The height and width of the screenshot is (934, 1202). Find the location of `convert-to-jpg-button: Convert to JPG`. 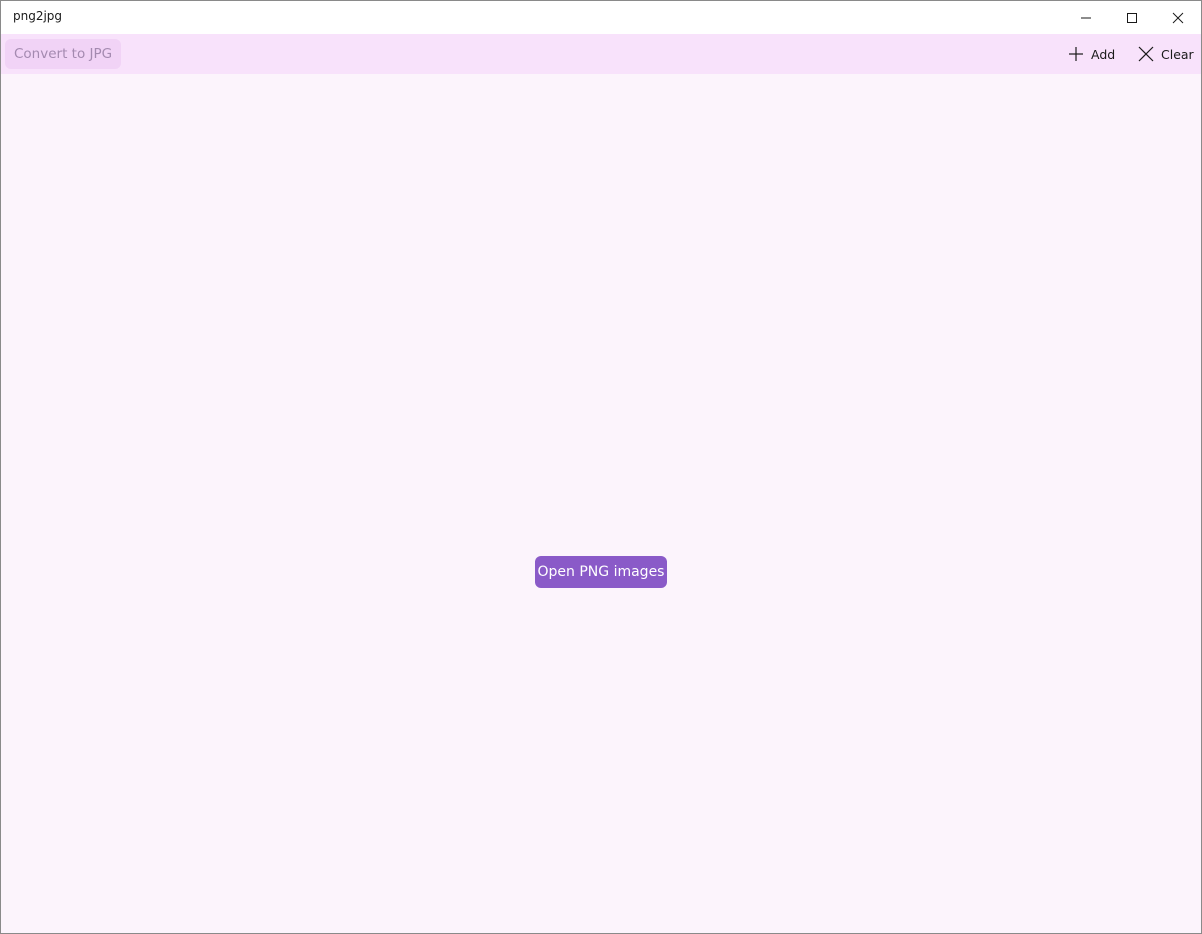

convert-to-jpg-button: Convert to JPG is located at coordinates (63, 54).